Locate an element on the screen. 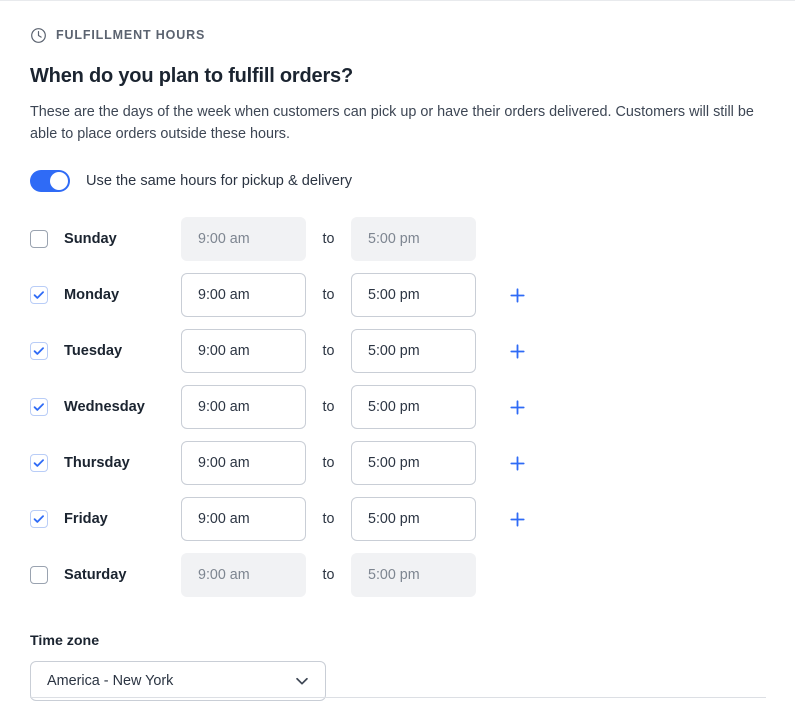 This screenshot has width=795, height=705. start-time-input-thursday: 9:00 am is located at coordinates (243, 463).